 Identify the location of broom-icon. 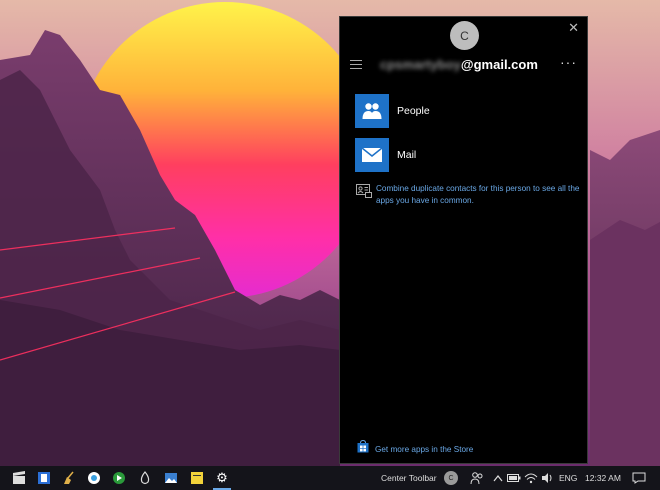
(69, 478).